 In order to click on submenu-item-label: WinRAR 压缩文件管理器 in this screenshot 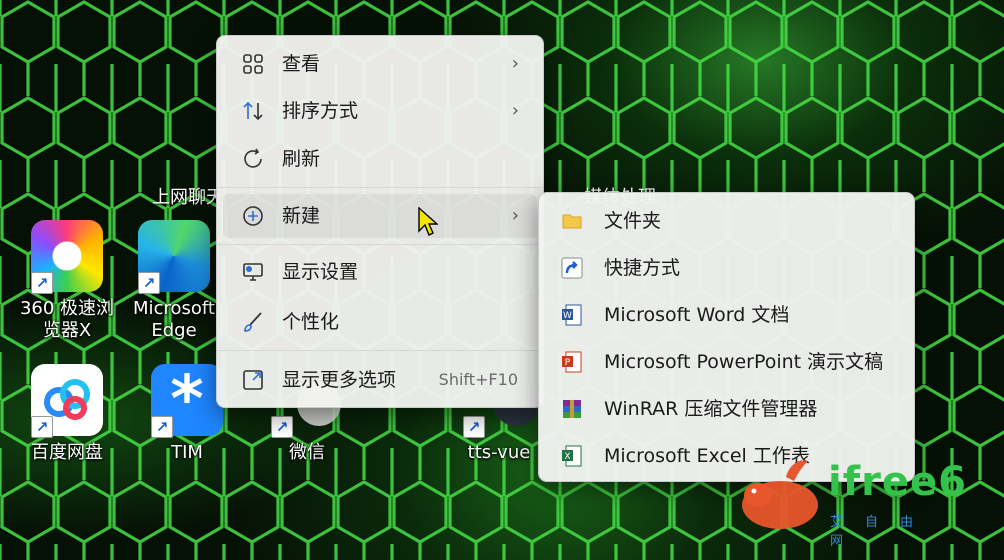, I will do `click(711, 409)`.